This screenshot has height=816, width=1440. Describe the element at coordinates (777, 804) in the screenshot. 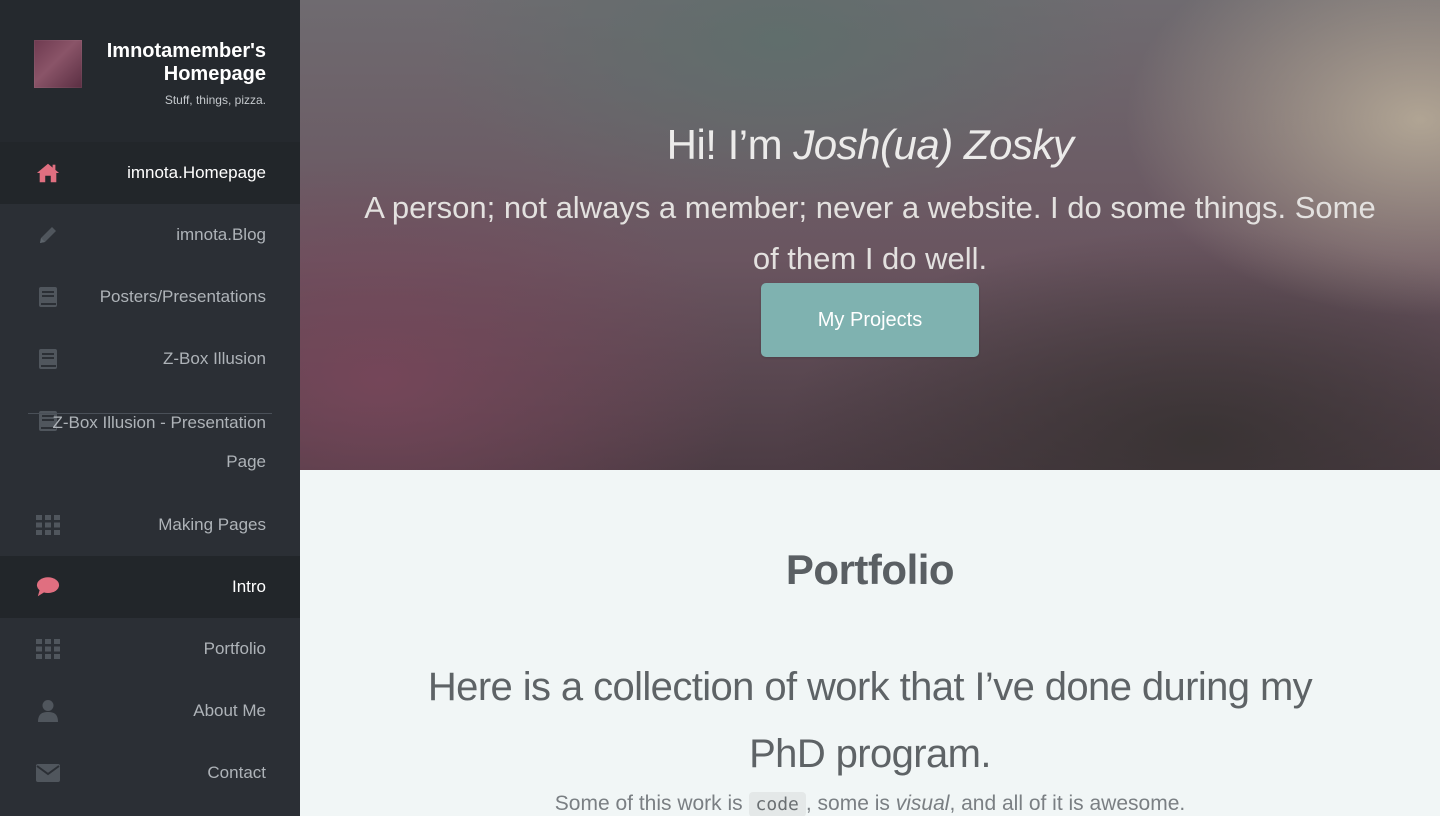

I see `code-snippet: code` at that location.